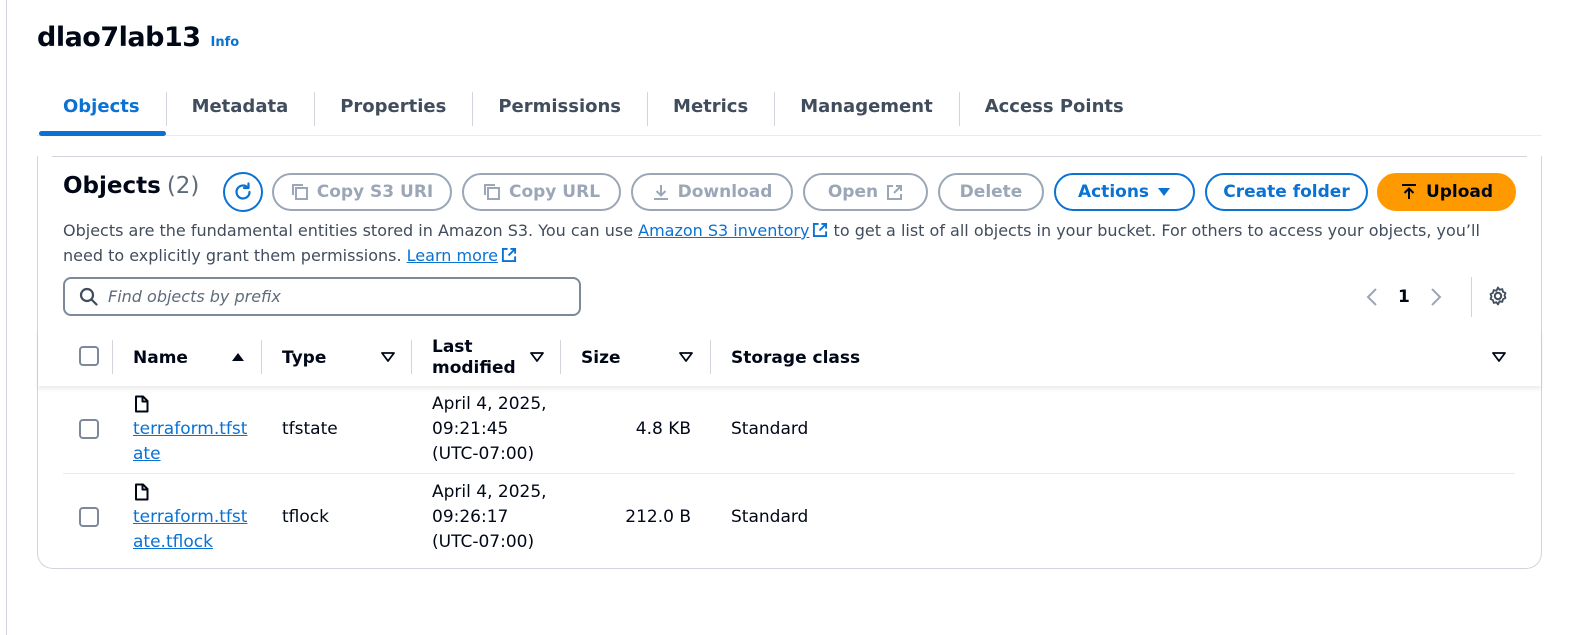 This screenshot has height=635, width=1572. I want to click on actions-dropdown-button: Actions, so click(1124, 192).